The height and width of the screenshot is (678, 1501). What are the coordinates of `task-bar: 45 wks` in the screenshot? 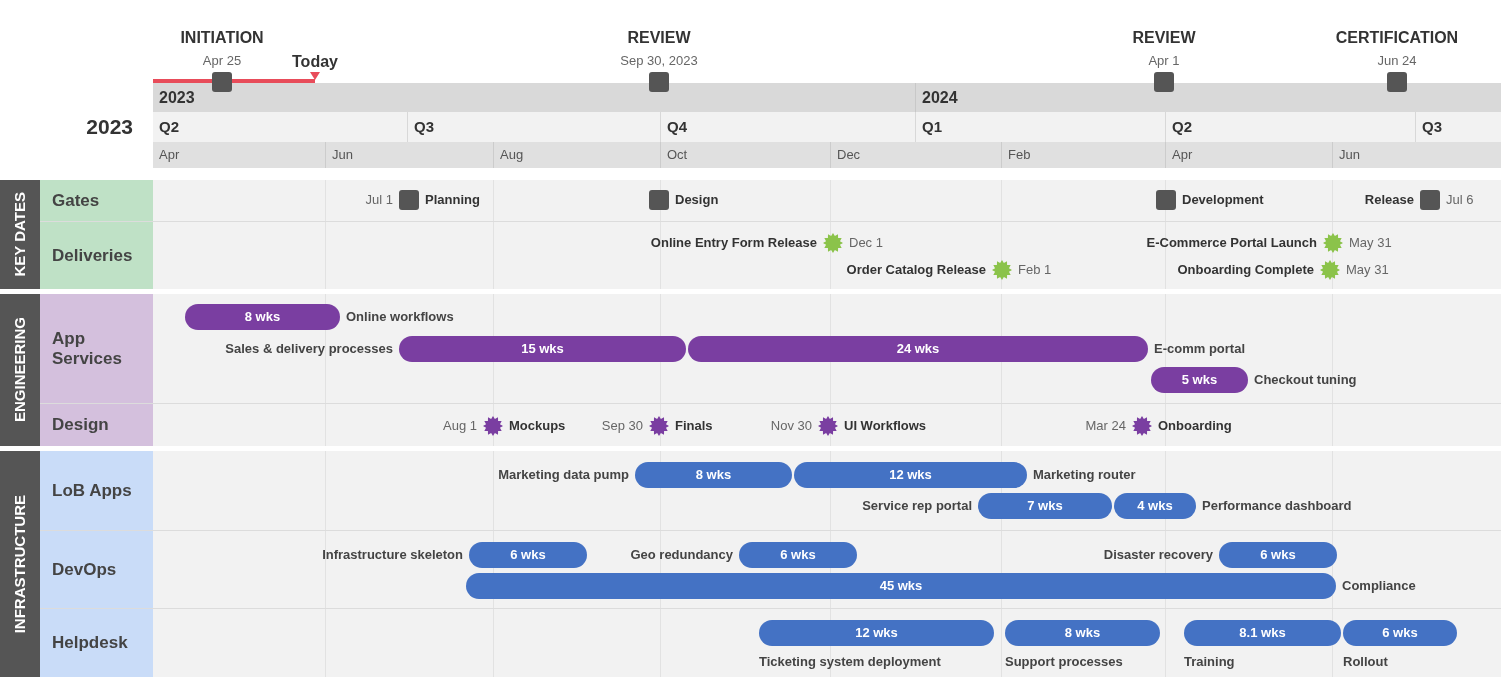 It's located at (901, 586).